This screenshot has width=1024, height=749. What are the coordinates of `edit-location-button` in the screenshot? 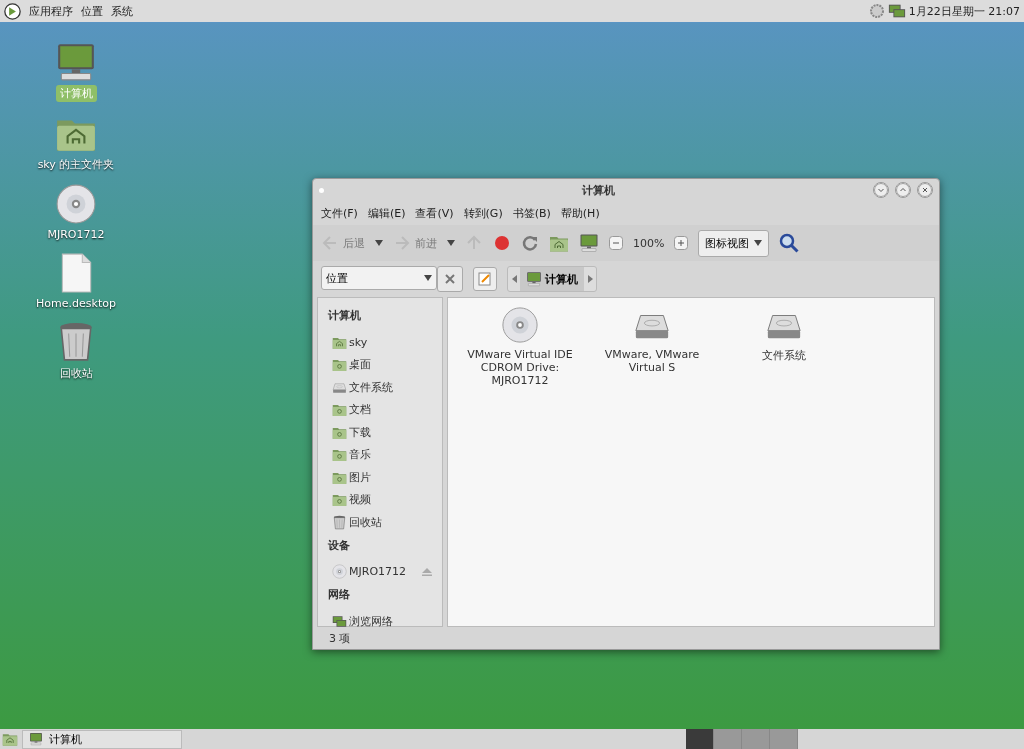 It's located at (485, 279).